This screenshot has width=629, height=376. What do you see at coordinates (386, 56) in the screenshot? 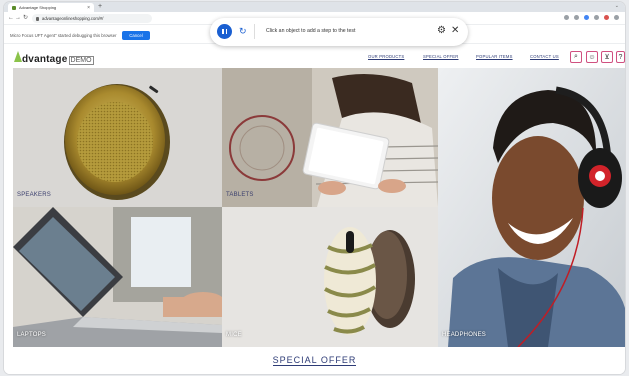
I see `nav-our-products: OUR PRODUCTS` at bounding box center [386, 56].